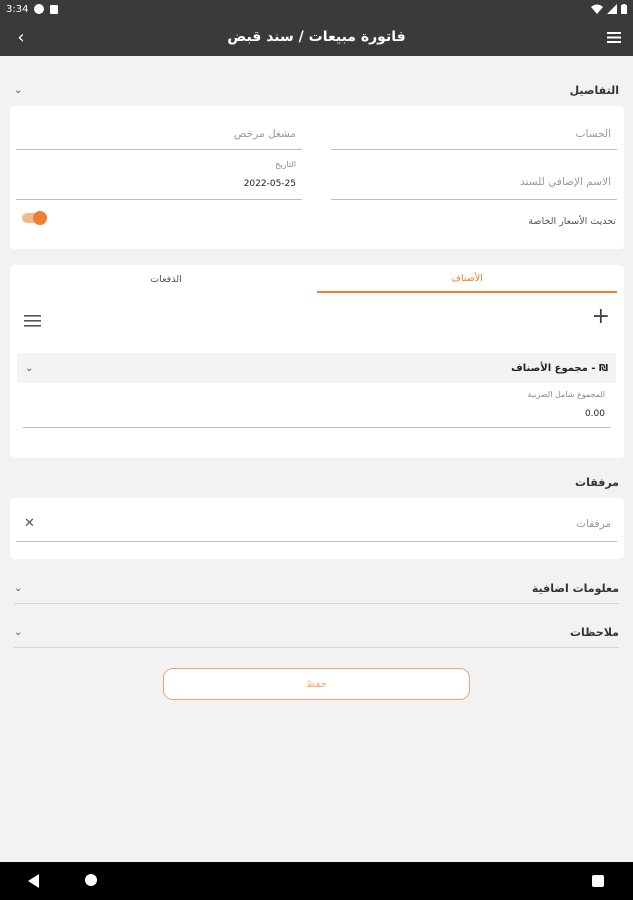 This screenshot has height=900, width=633. I want to click on add-item-button: +, so click(601, 317).